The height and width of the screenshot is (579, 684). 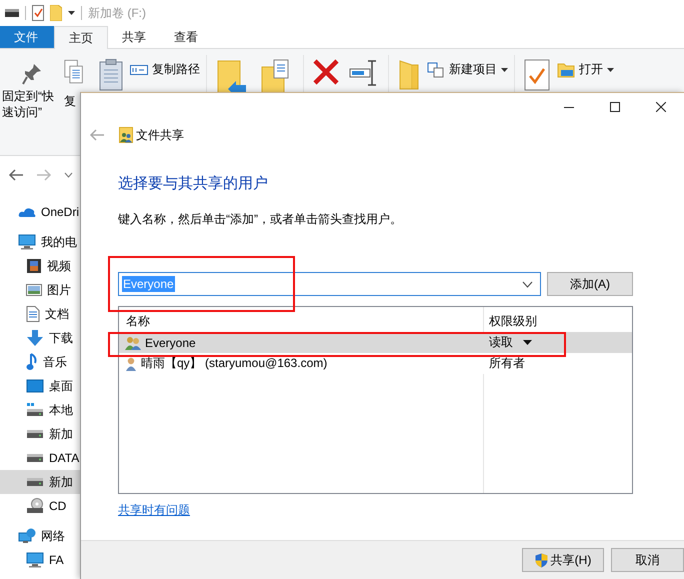 I want to click on instruction-text: 键入名称，然后单击“添加”，或者单击箭头查找用户。, so click(x=260, y=219).